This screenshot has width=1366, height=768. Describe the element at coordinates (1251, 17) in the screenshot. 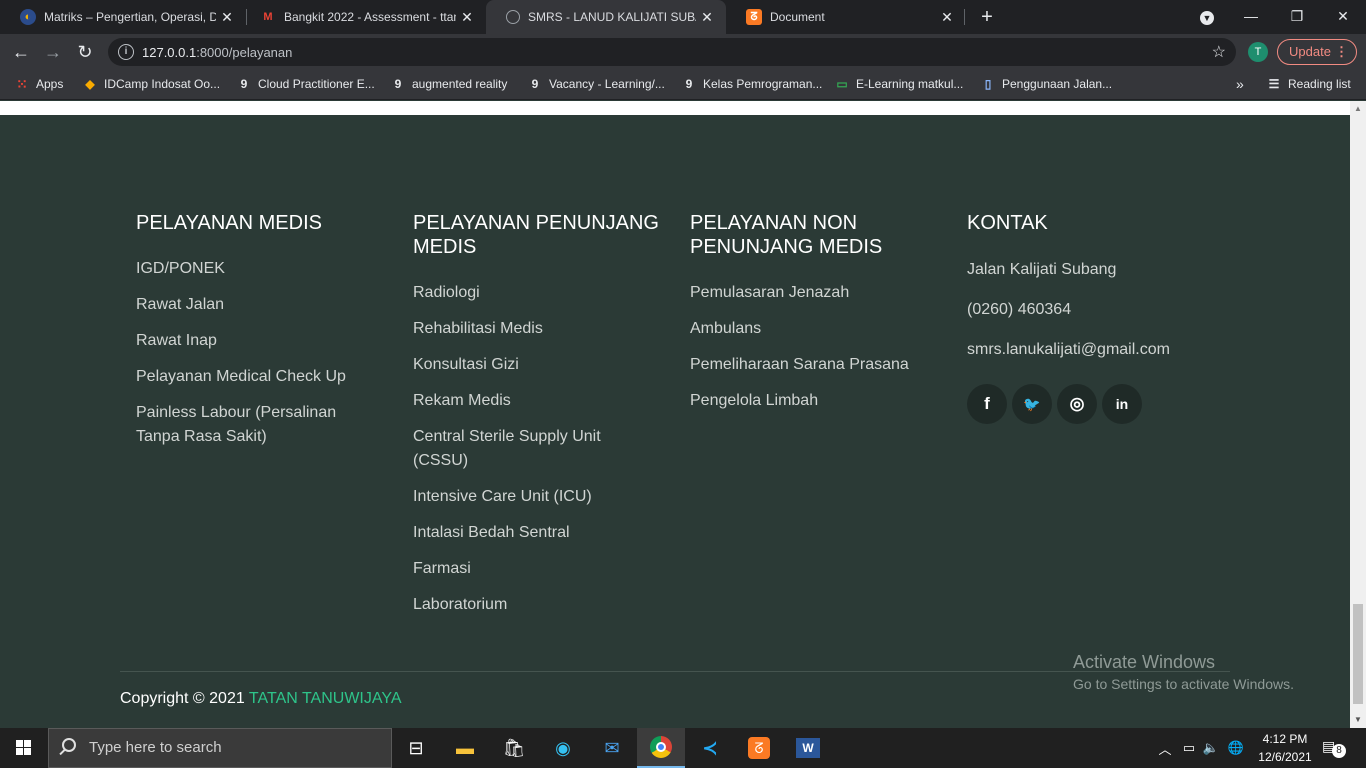

I see `minimize-button: —` at that location.